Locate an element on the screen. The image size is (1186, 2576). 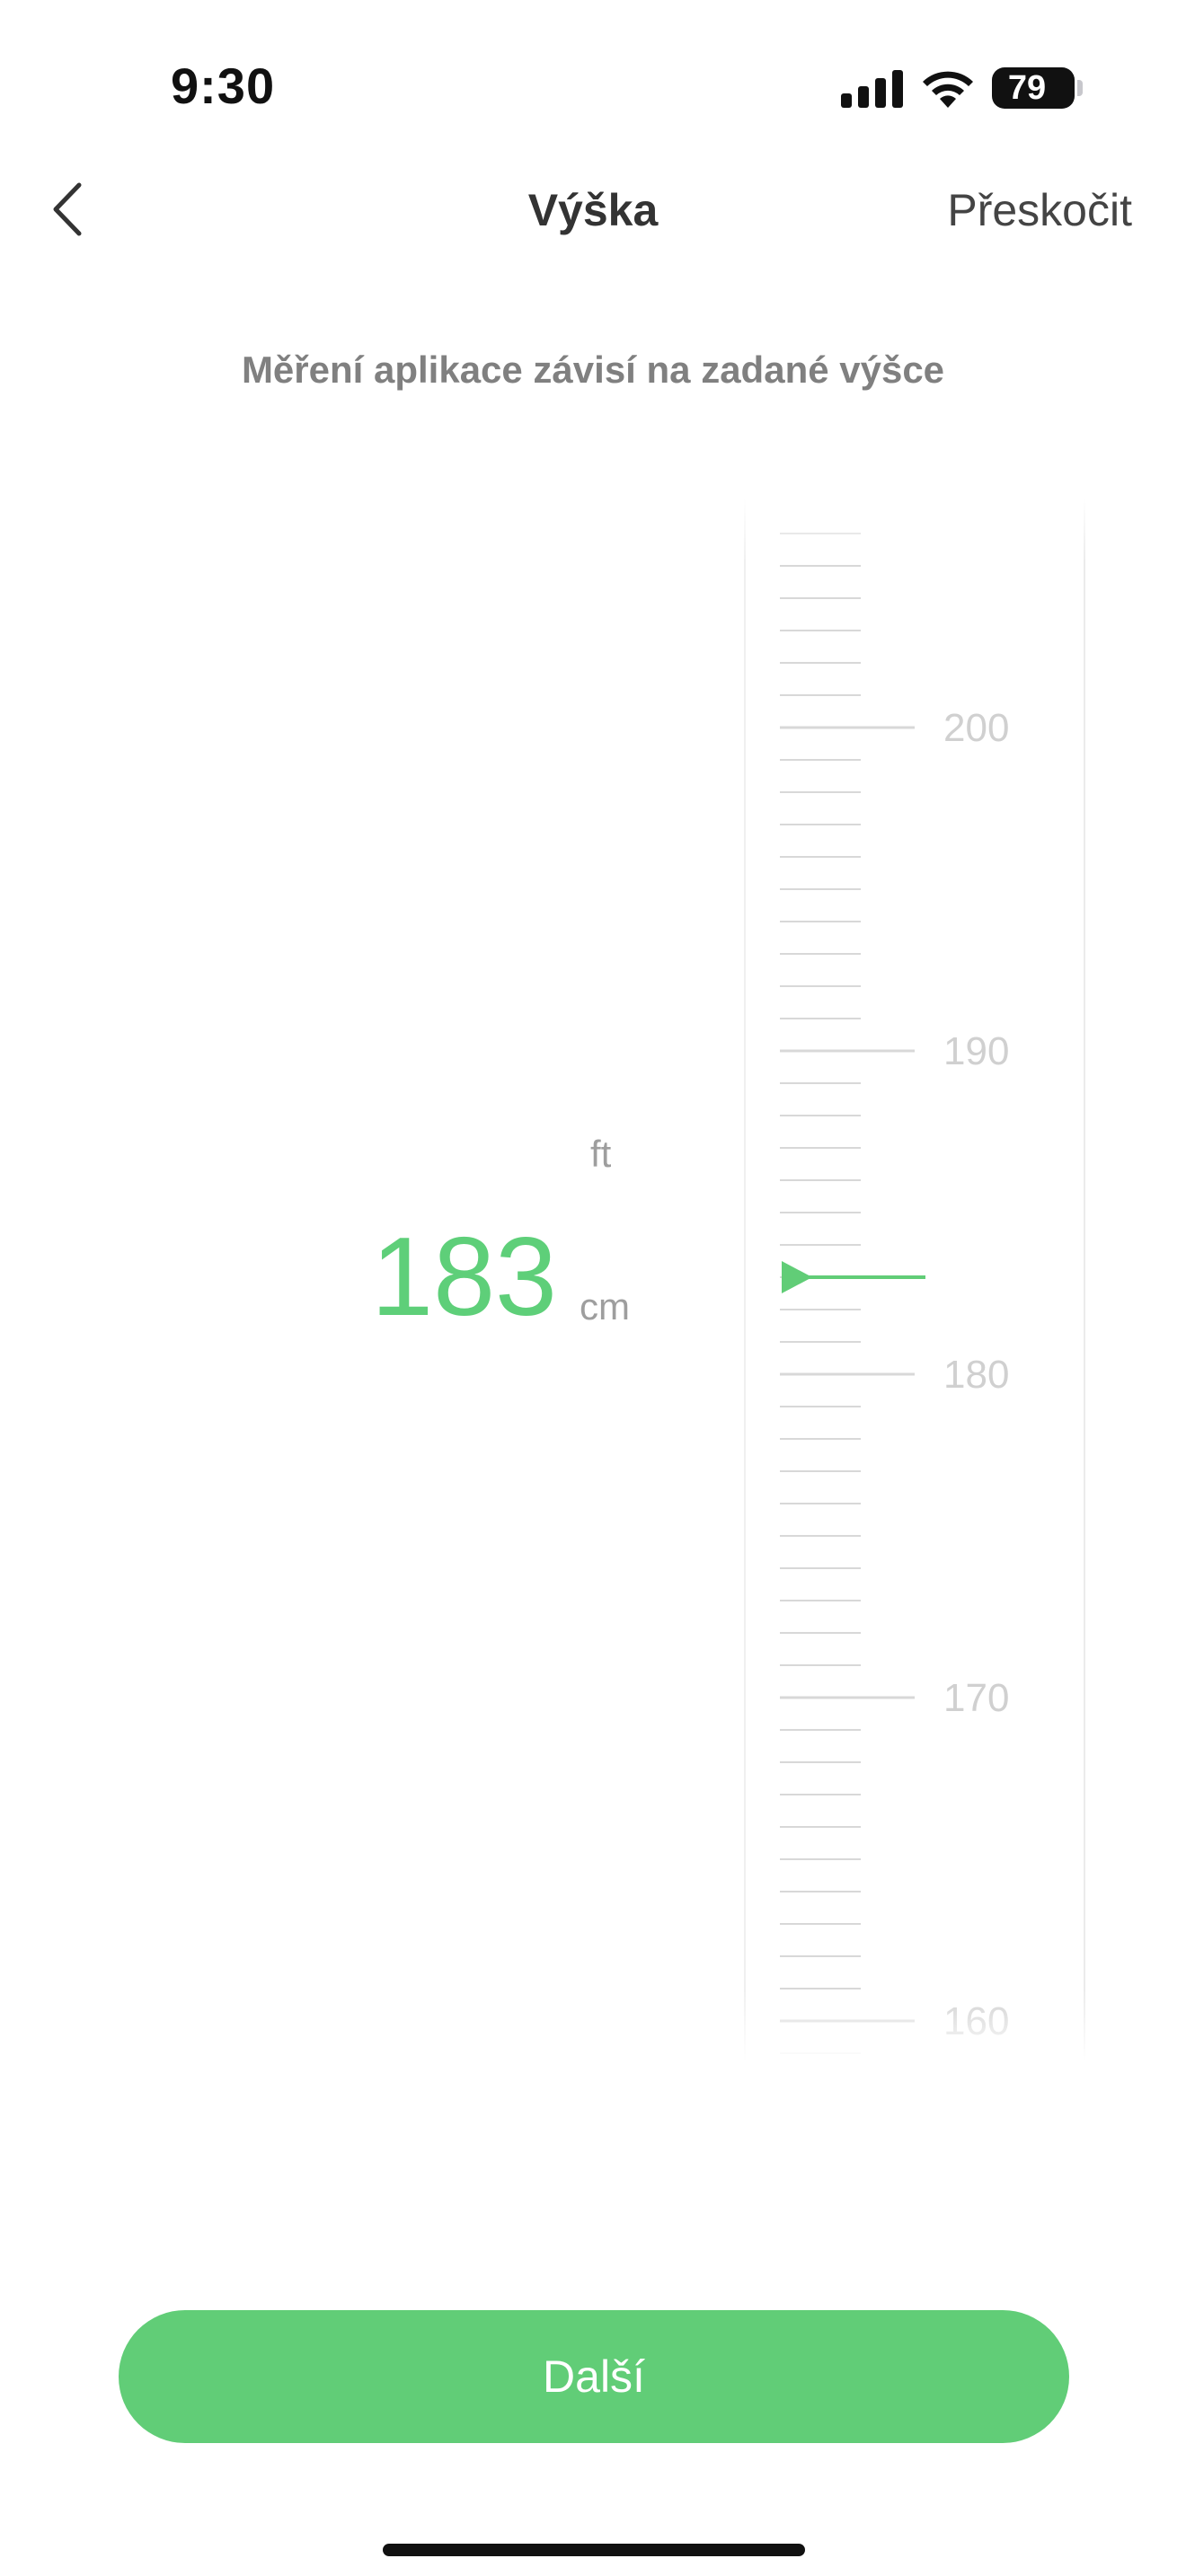
home-indicator is located at coordinates (594, 2550).